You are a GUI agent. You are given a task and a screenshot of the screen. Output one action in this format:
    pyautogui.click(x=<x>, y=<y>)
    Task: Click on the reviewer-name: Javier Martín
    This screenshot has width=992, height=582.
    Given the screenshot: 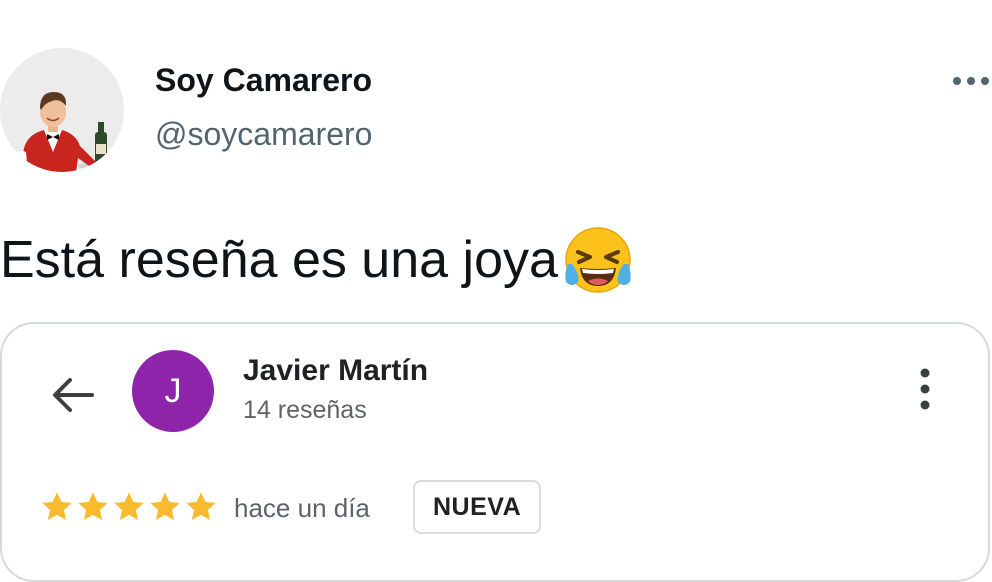 What is the action you would take?
    pyautogui.click(x=335, y=371)
    